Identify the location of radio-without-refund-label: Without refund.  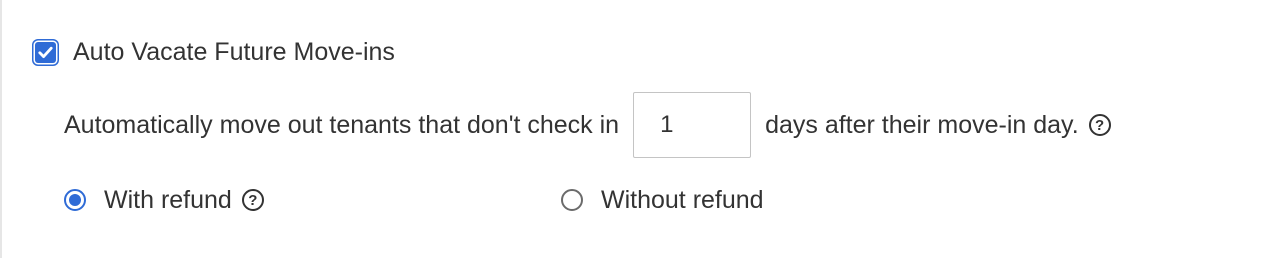
(682, 200).